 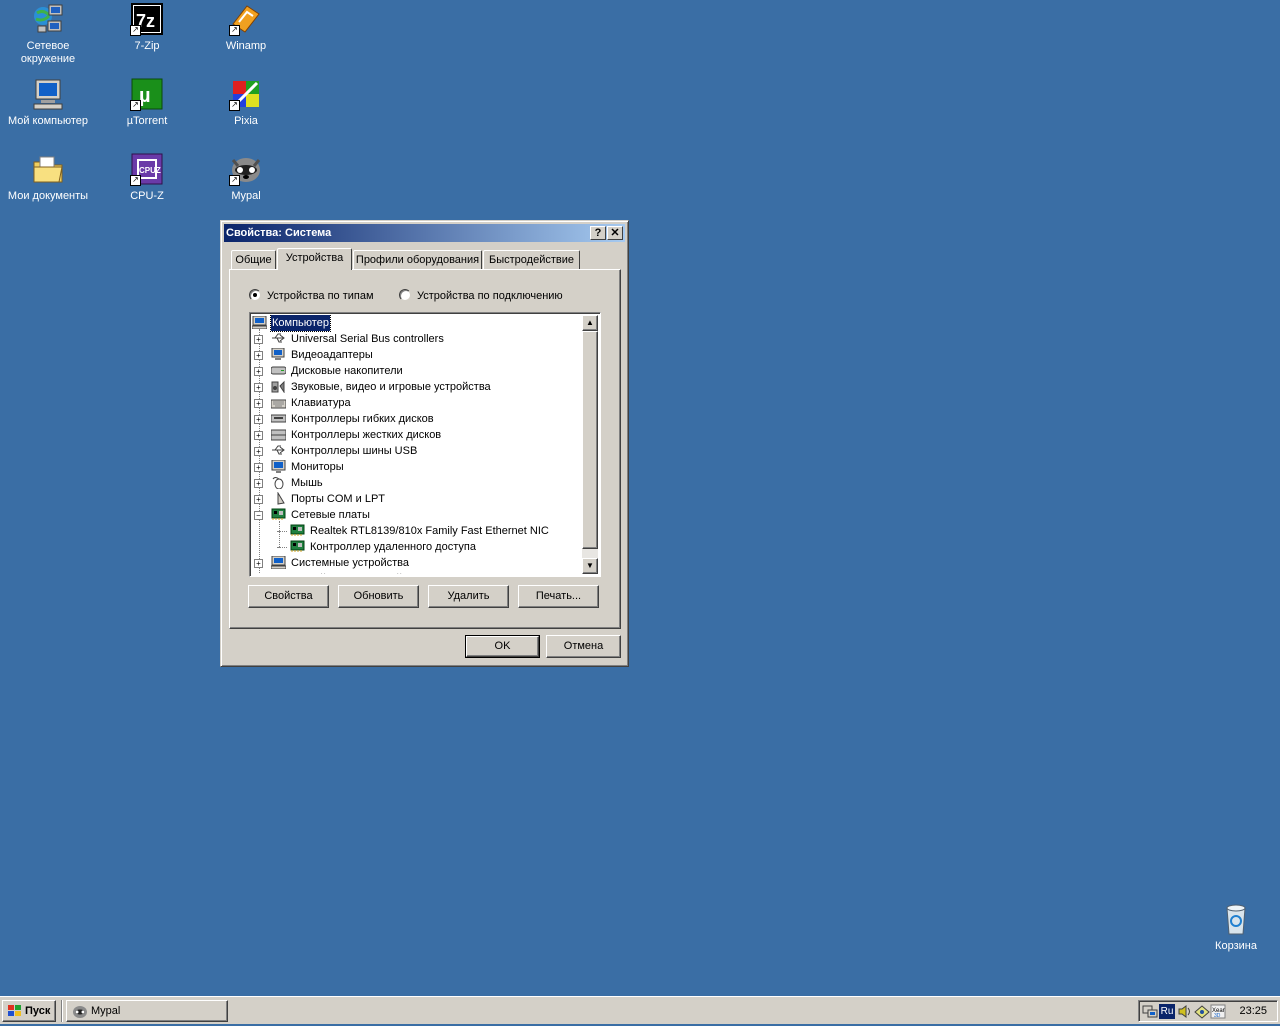 What do you see at coordinates (1202, 1011) in the screenshot?
I see `display-settings-icon` at bounding box center [1202, 1011].